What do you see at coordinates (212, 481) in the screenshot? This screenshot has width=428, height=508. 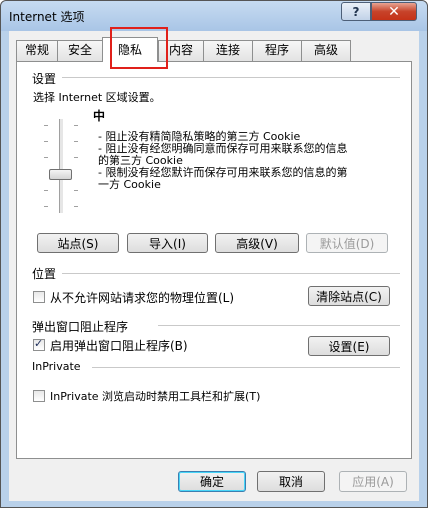 I see `ok-button: 确定` at bounding box center [212, 481].